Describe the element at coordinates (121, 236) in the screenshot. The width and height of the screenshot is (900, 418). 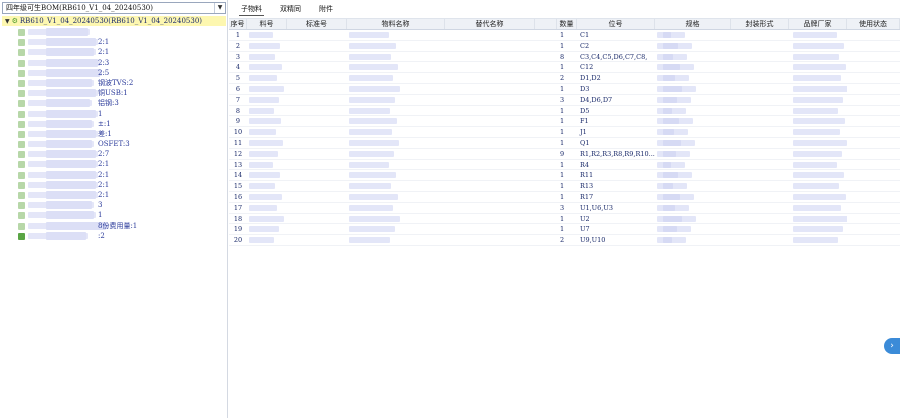
I see `tree-item: :2` at that location.